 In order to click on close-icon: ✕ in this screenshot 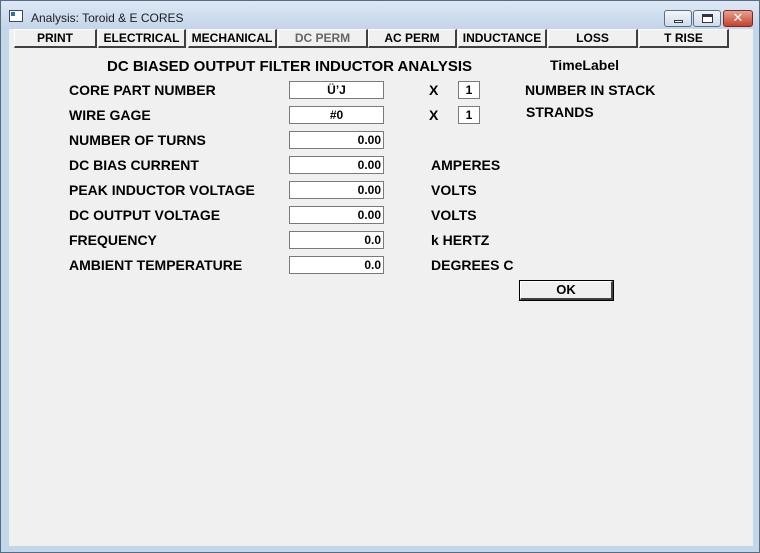, I will do `click(738, 18)`.